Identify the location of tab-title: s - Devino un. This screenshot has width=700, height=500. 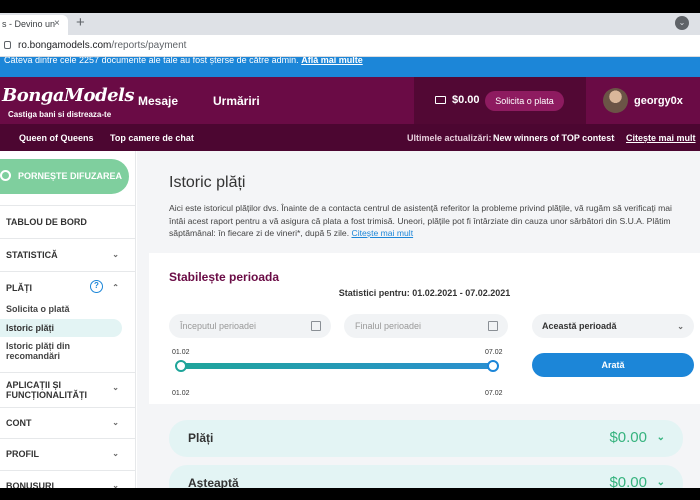
(29, 24).